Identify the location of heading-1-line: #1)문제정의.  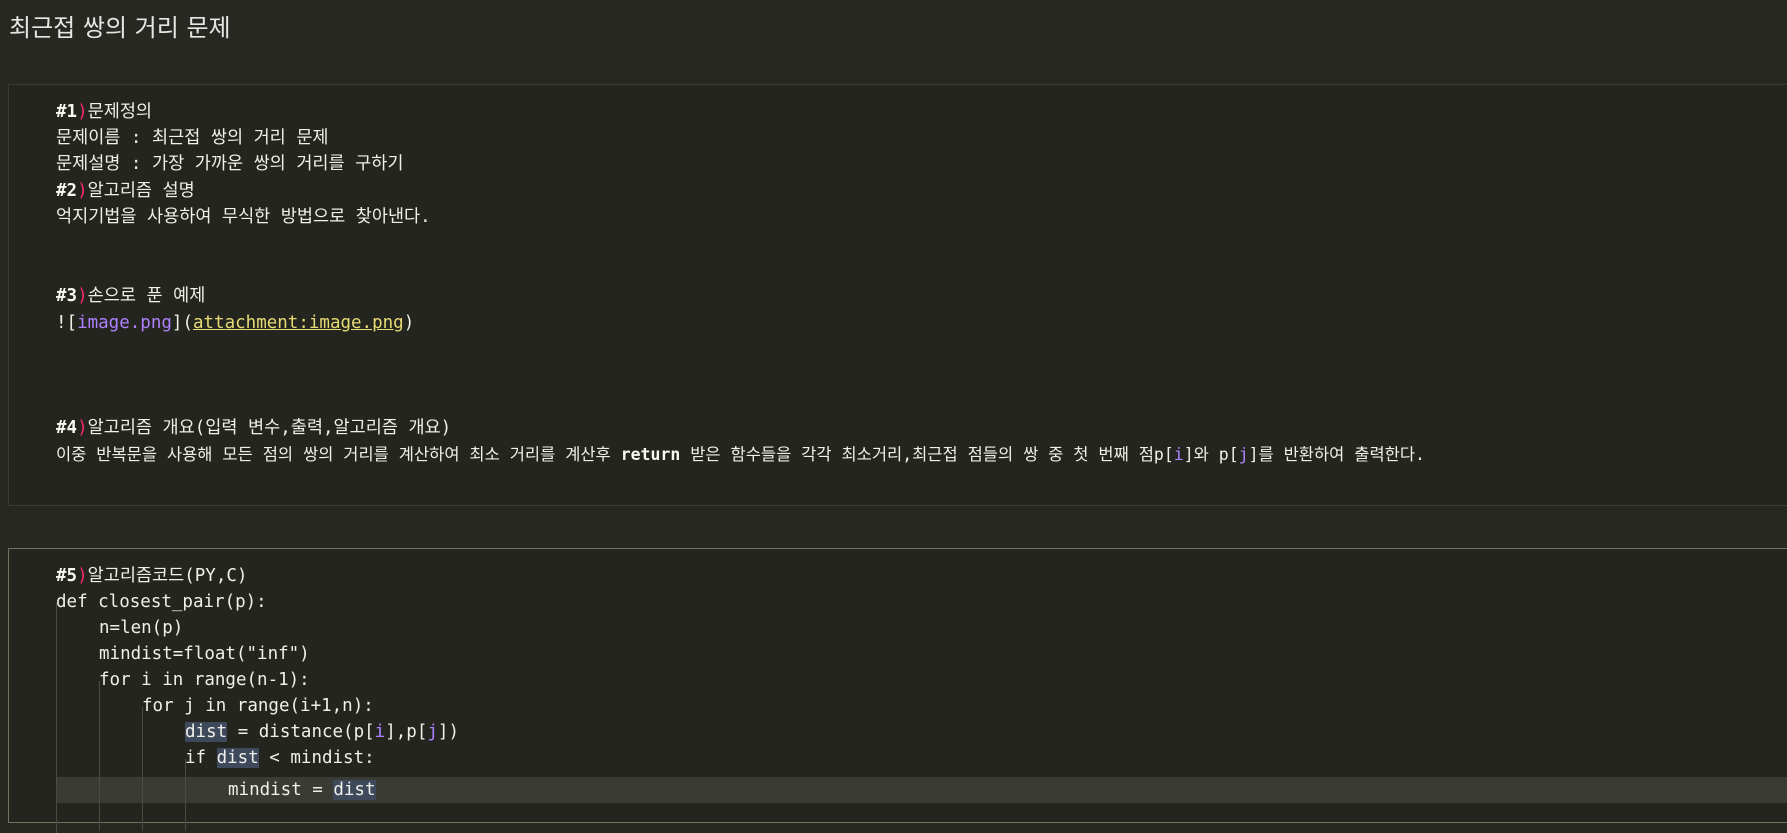
(104, 112).